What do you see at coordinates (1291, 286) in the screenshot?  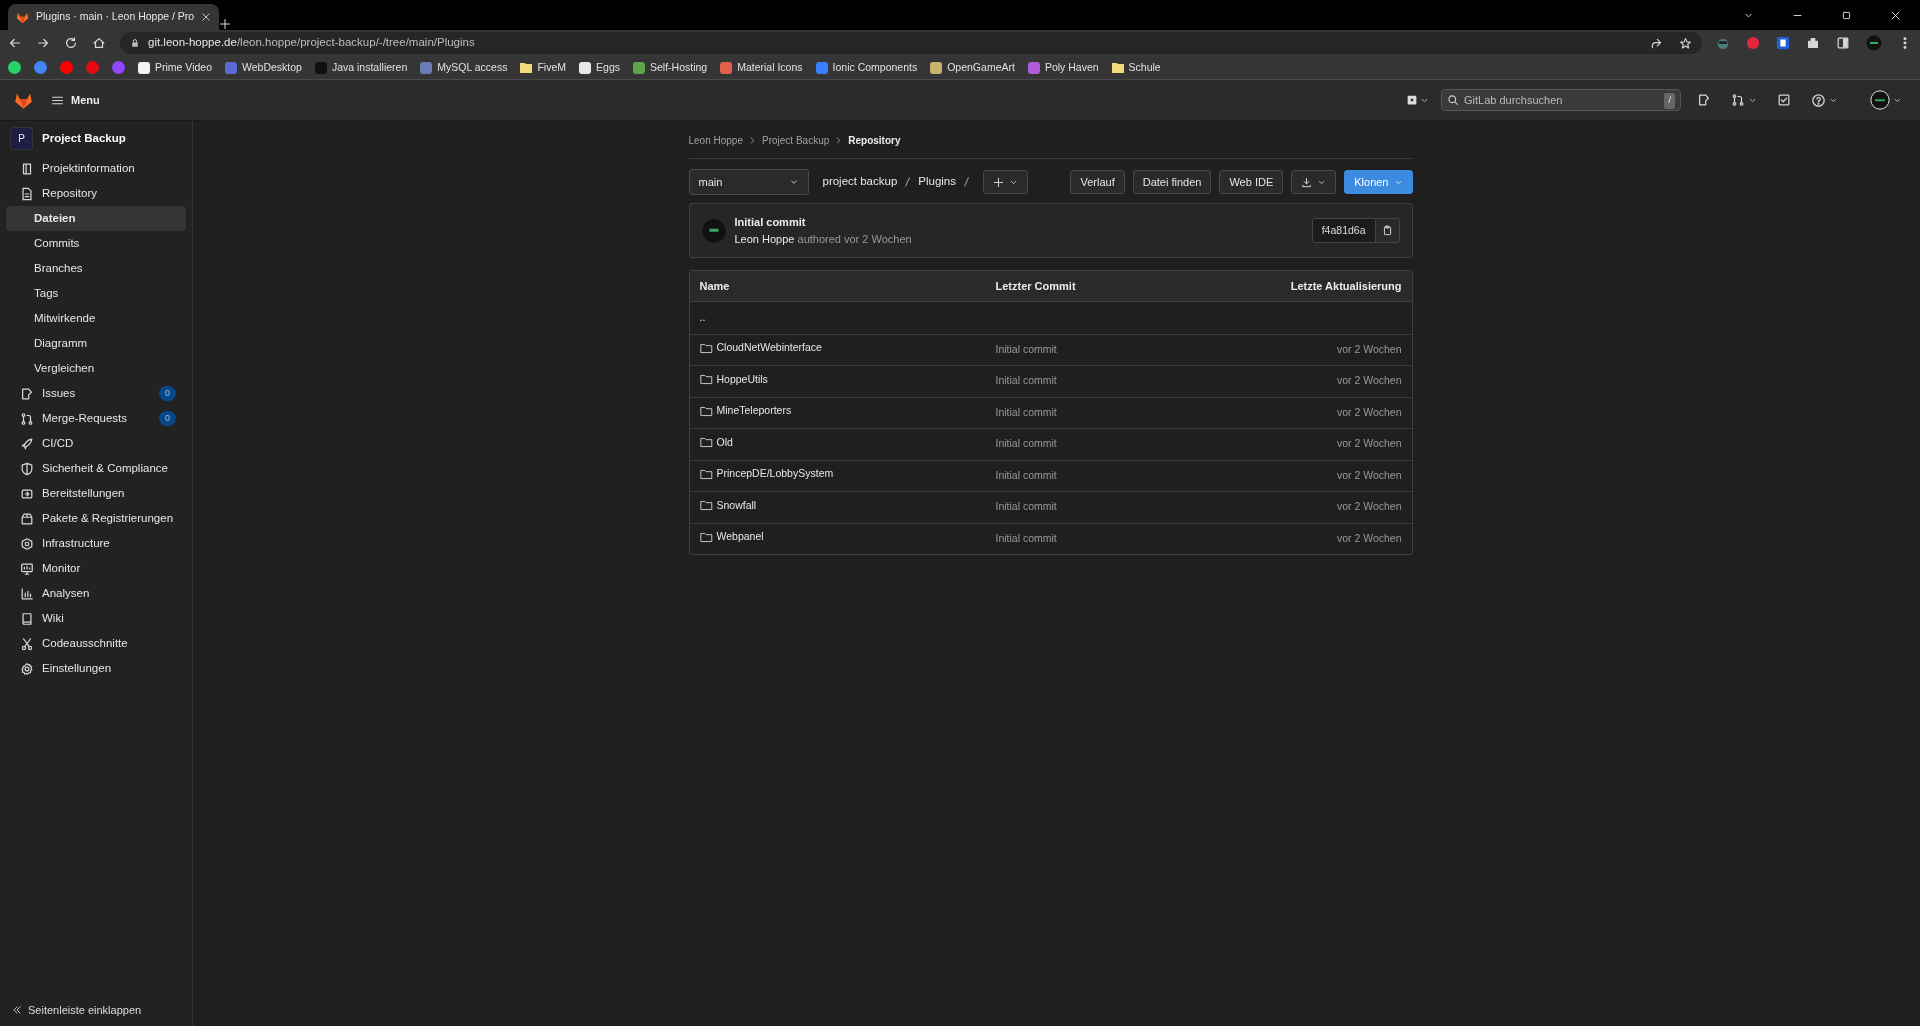 I see `column-header: Letzte Aktualisierung` at bounding box center [1291, 286].